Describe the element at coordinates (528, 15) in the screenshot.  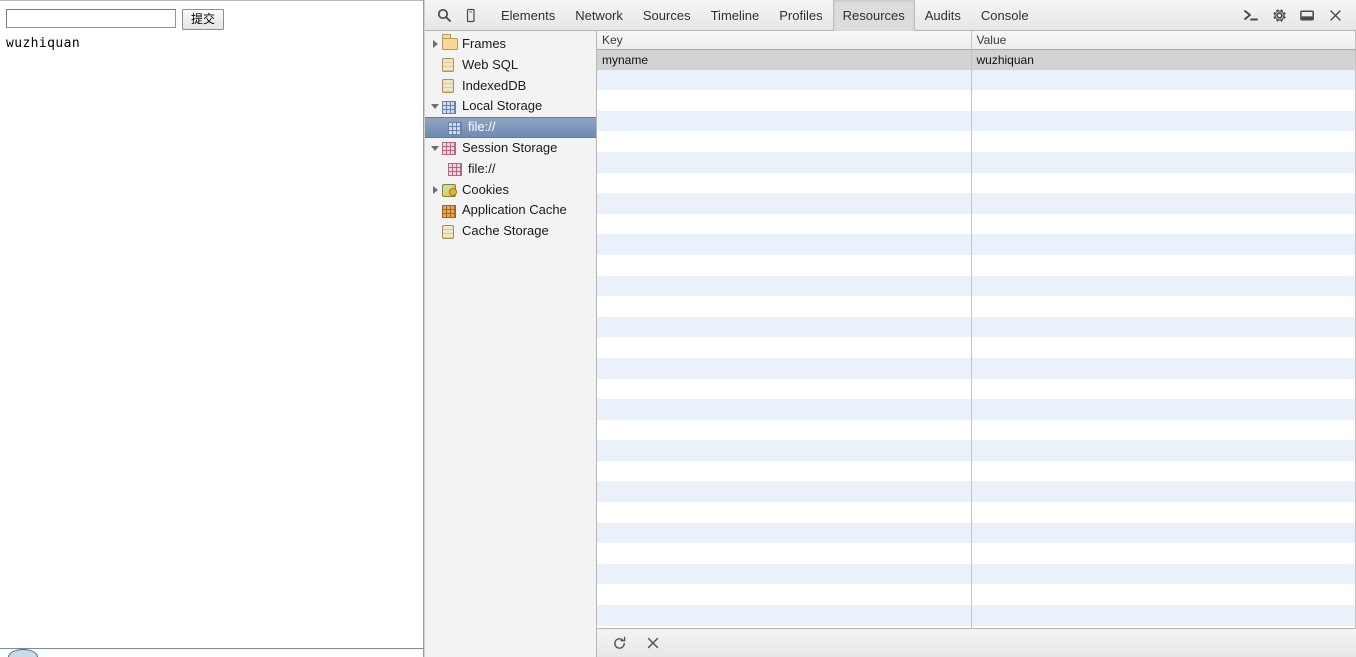
I see `tab-elements: Elements` at that location.